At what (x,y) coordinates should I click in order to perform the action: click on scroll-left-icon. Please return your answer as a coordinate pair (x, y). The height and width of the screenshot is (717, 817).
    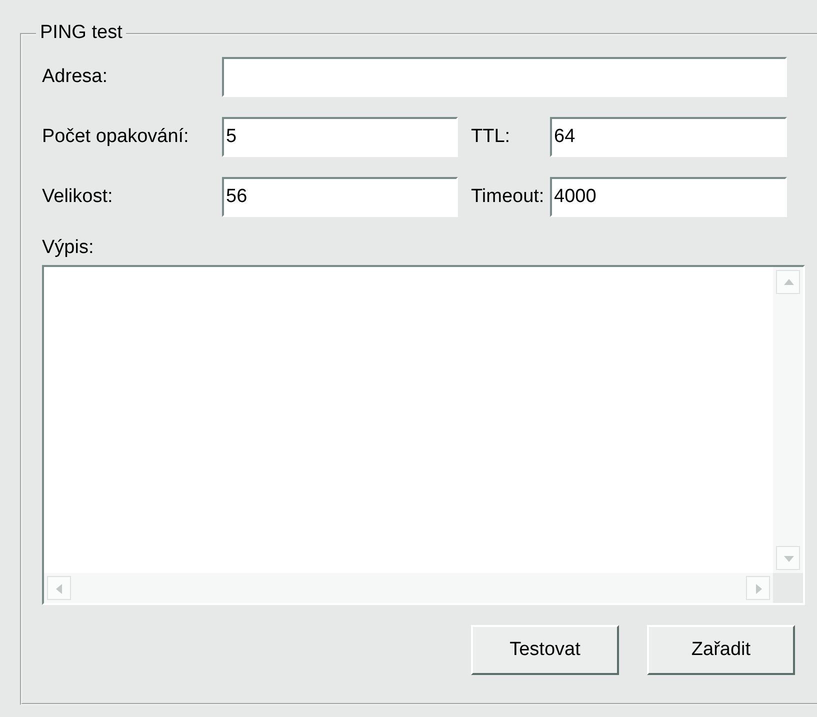
    Looking at the image, I should click on (59, 588).